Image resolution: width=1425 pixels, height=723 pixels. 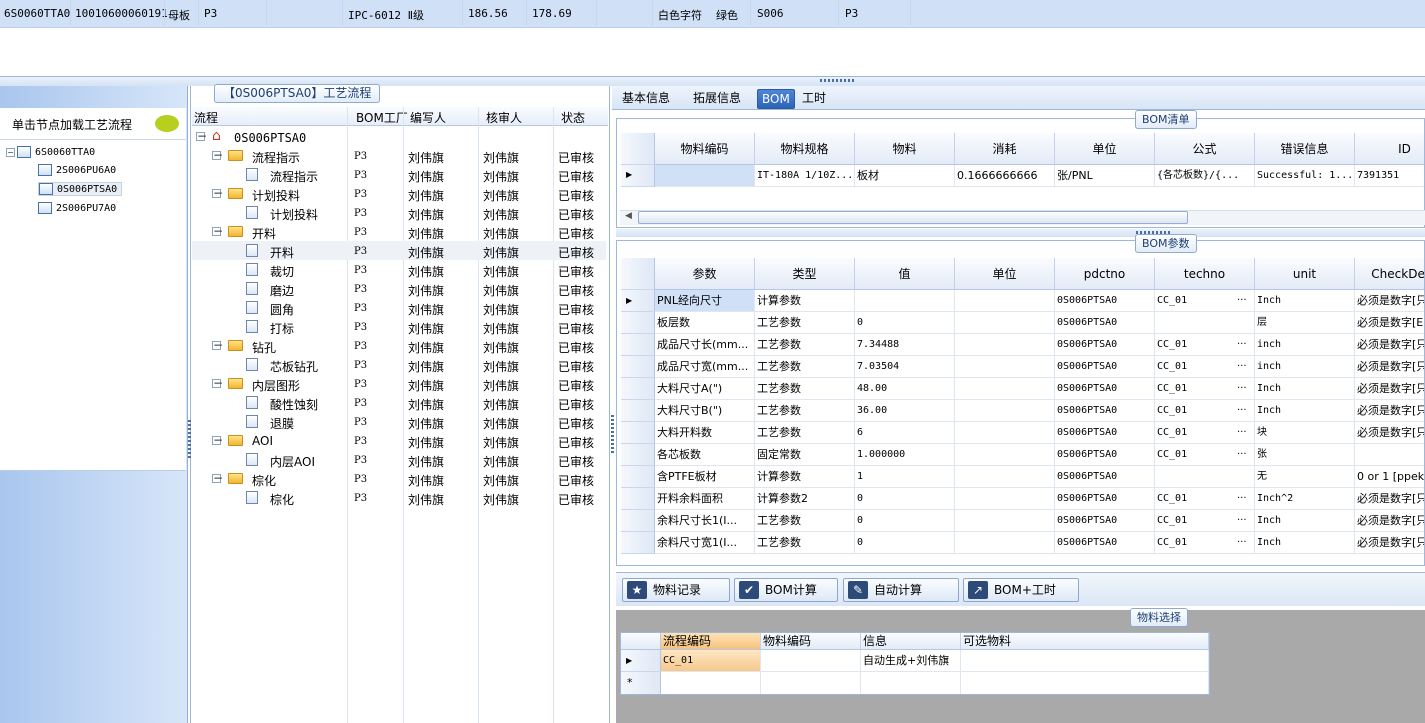 What do you see at coordinates (1305, 149) in the screenshot?
I see `column-header: 错误信息` at bounding box center [1305, 149].